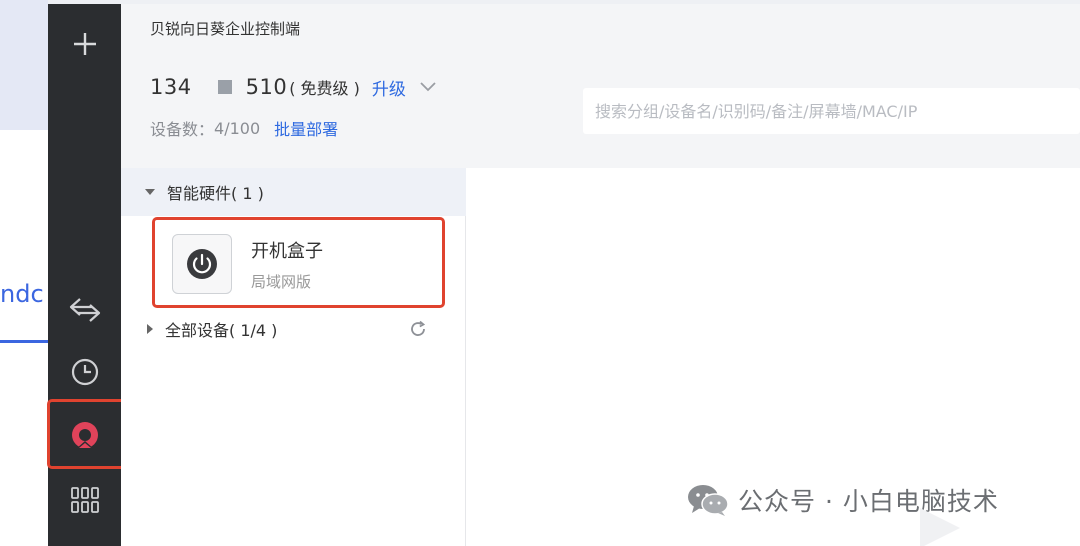  What do you see at coordinates (224, 87) in the screenshot?
I see `masked-account-digits` at bounding box center [224, 87].